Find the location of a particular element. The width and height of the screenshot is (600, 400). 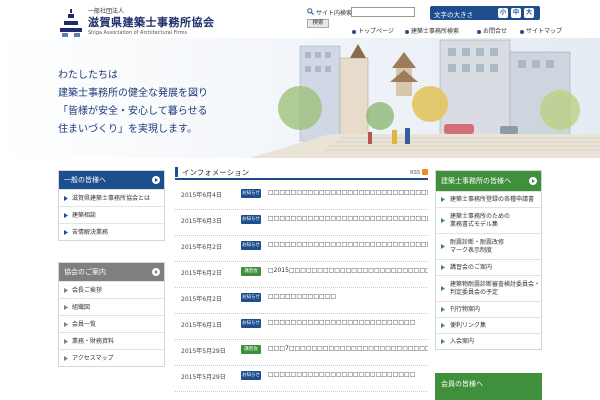

side-item-label: 滋賀県建築士事務所協会とは is located at coordinates (111, 198).